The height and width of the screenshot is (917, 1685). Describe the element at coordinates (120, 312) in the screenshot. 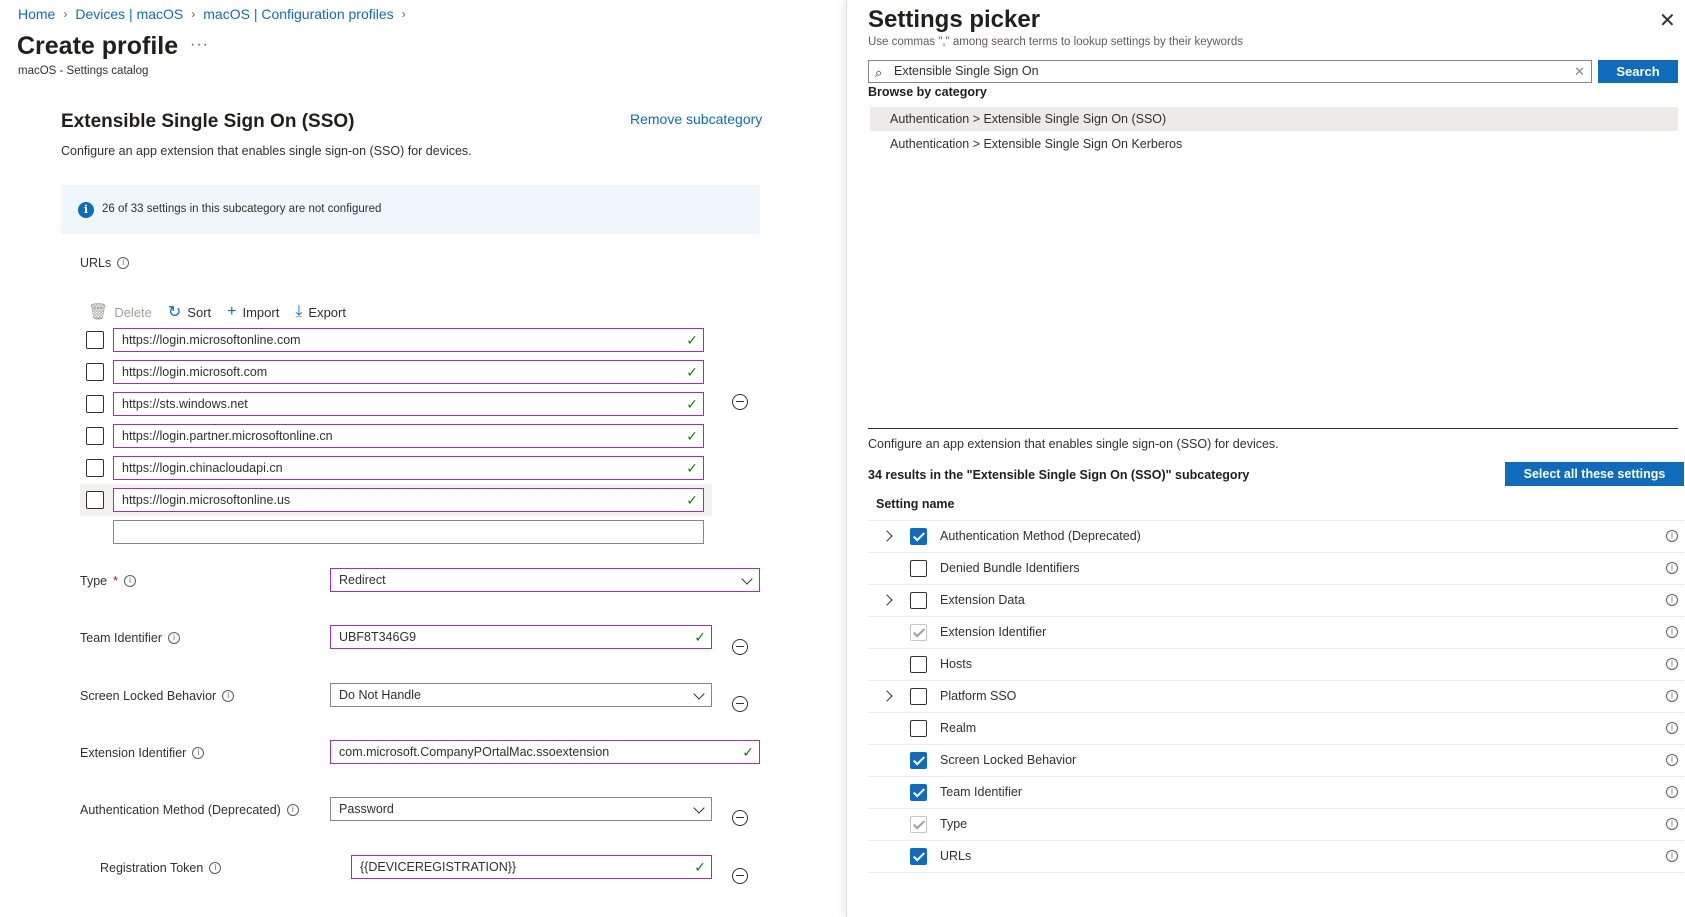

I see `delete-button: 🗑 Delete` at that location.